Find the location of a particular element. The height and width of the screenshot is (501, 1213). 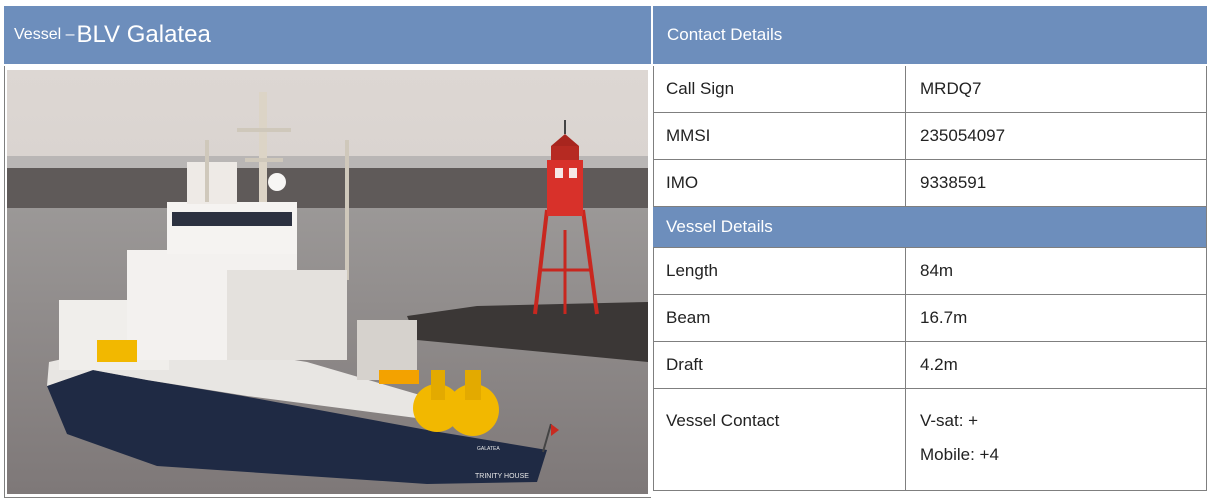

vessel-details-header: Vessel Details is located at coordinates (929, 227).